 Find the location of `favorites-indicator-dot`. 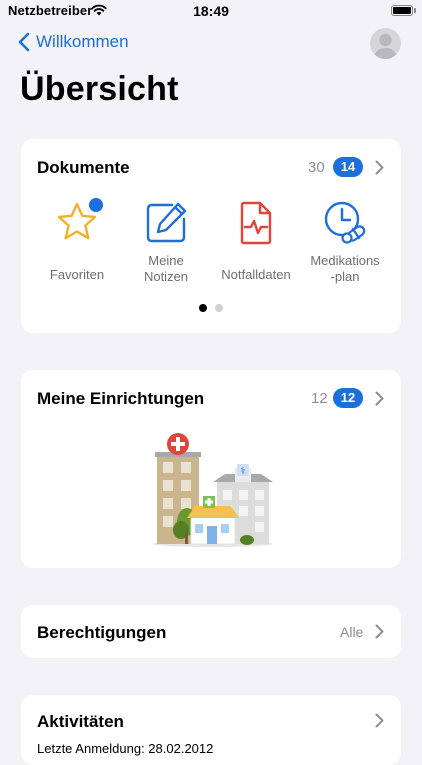

favorites-indicator-dot is located at coordinates (96, 205).